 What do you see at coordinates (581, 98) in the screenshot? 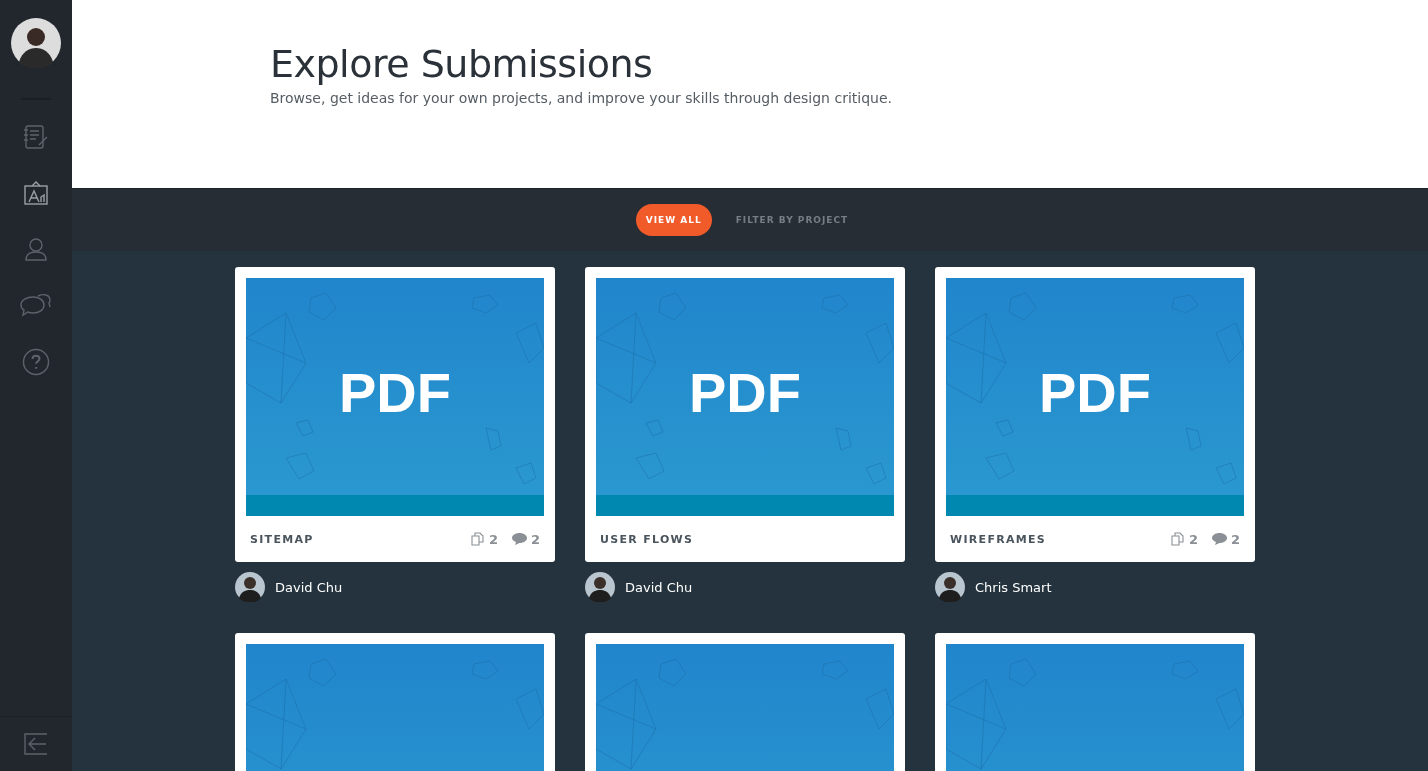
I see `page-subtitle: Browse, get ideas for your own projects, and improve your skills through design critique.` at bounding box center [581, 98].